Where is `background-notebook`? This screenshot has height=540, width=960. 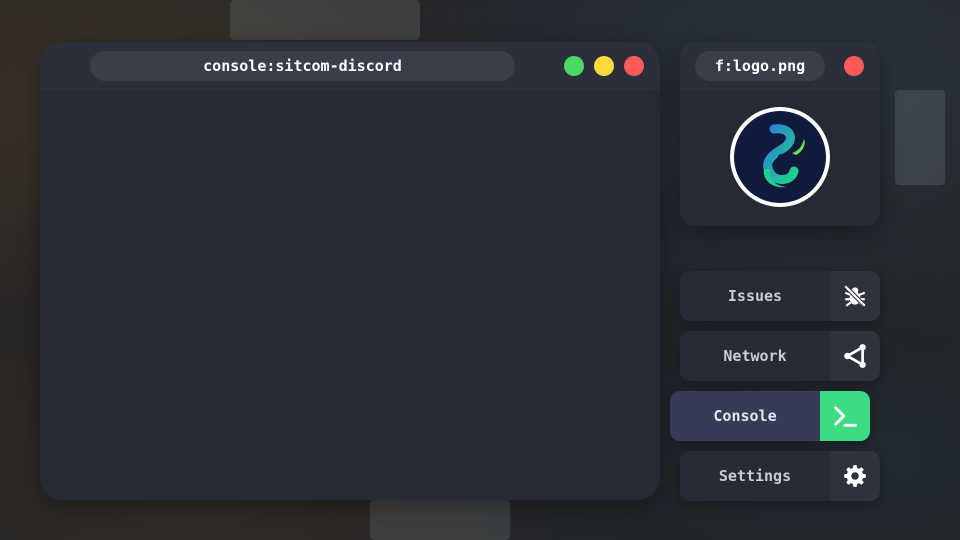
background-notebook is located at coordinates (440, 520).